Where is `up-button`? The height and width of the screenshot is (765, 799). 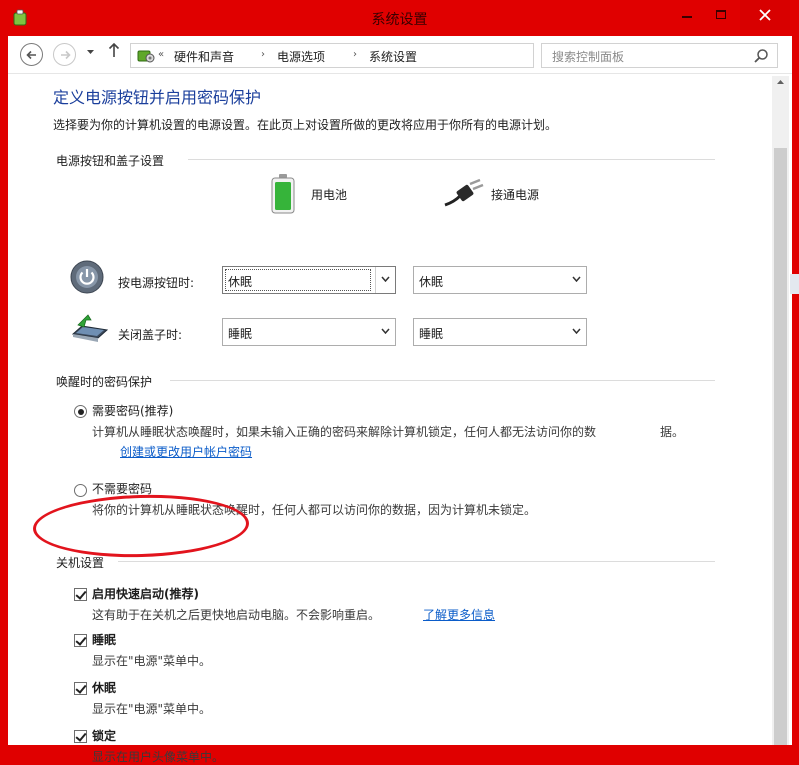 up-button is located at coordinates (114, 52).